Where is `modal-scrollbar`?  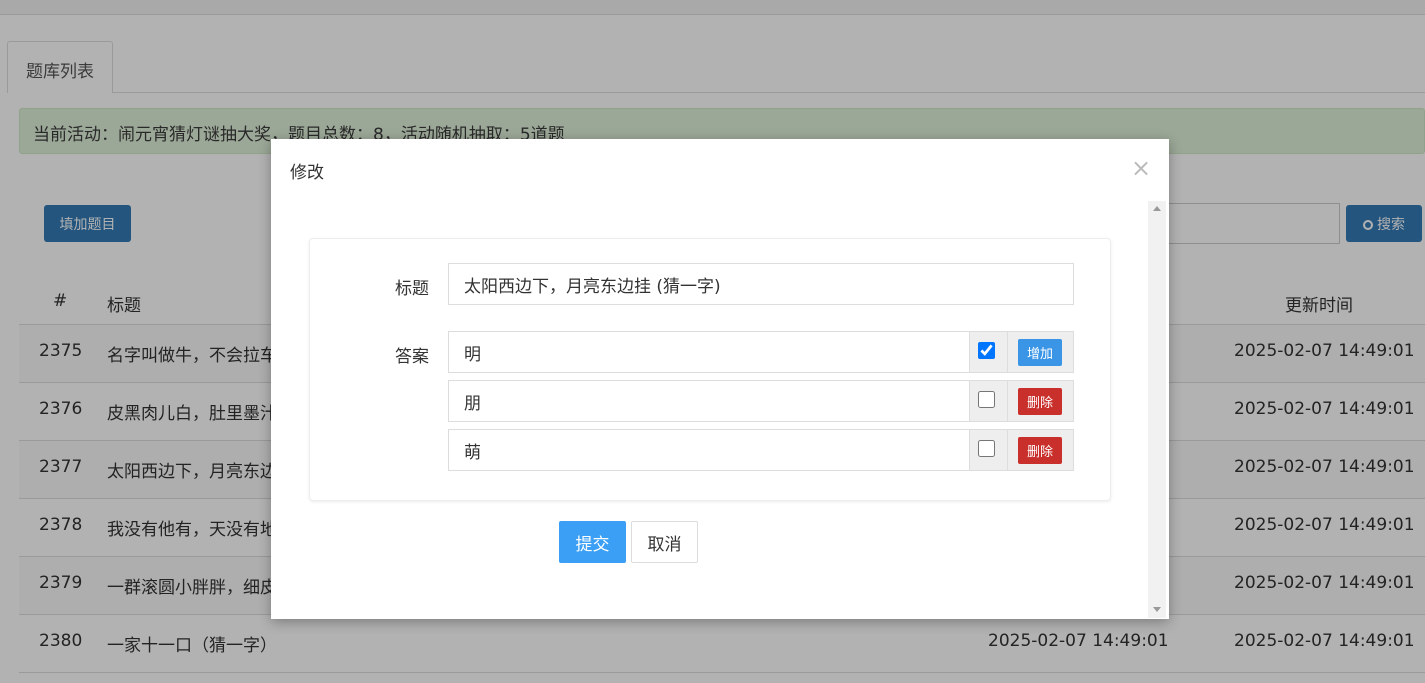
modal-scrollbar is located at coordinates (1157, 409).